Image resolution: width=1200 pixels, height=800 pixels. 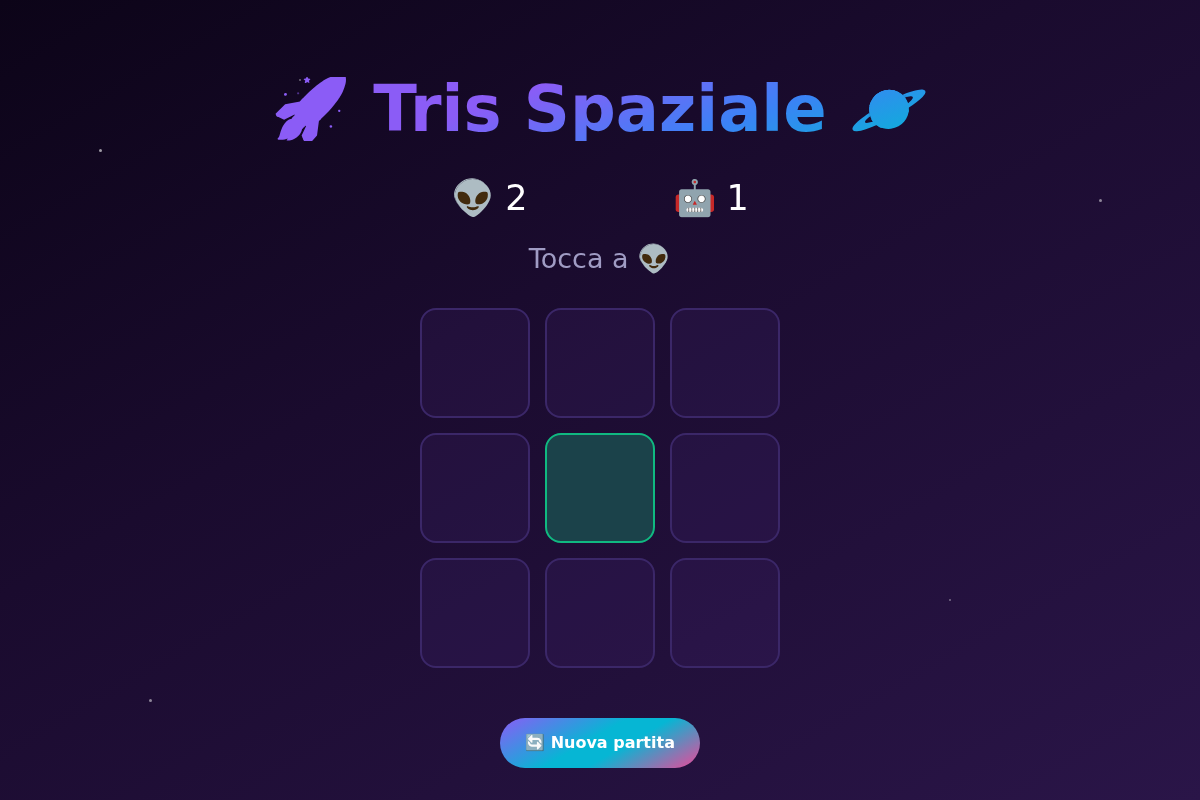 What do you see at coordinates (600, 743) in the screenshot?
I see `new-game-button: 🔄 Nuova partita` at bounding box center [600, 743].